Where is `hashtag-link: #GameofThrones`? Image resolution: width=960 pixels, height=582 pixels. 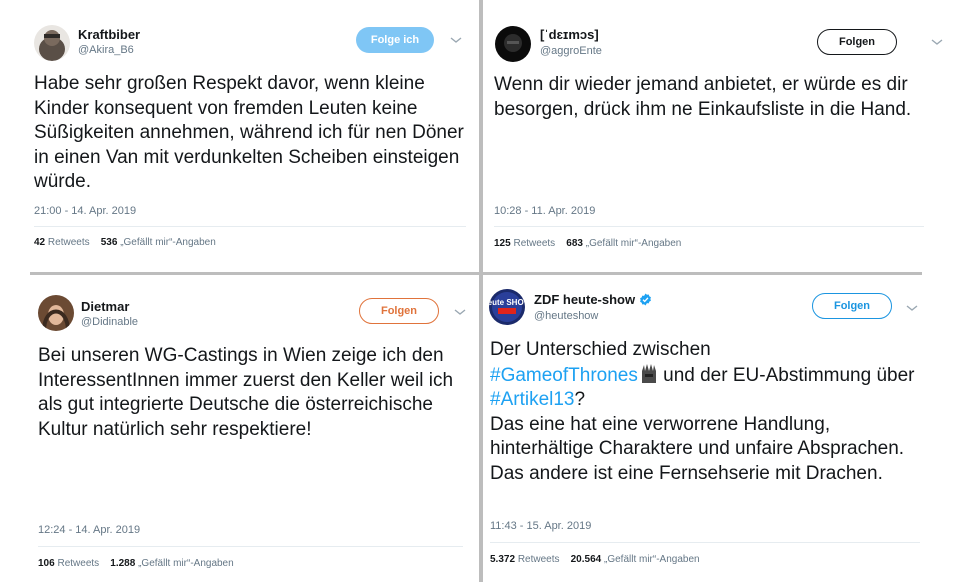
hashtag-link: #GameofThrones is located at coordinates (564, 375).